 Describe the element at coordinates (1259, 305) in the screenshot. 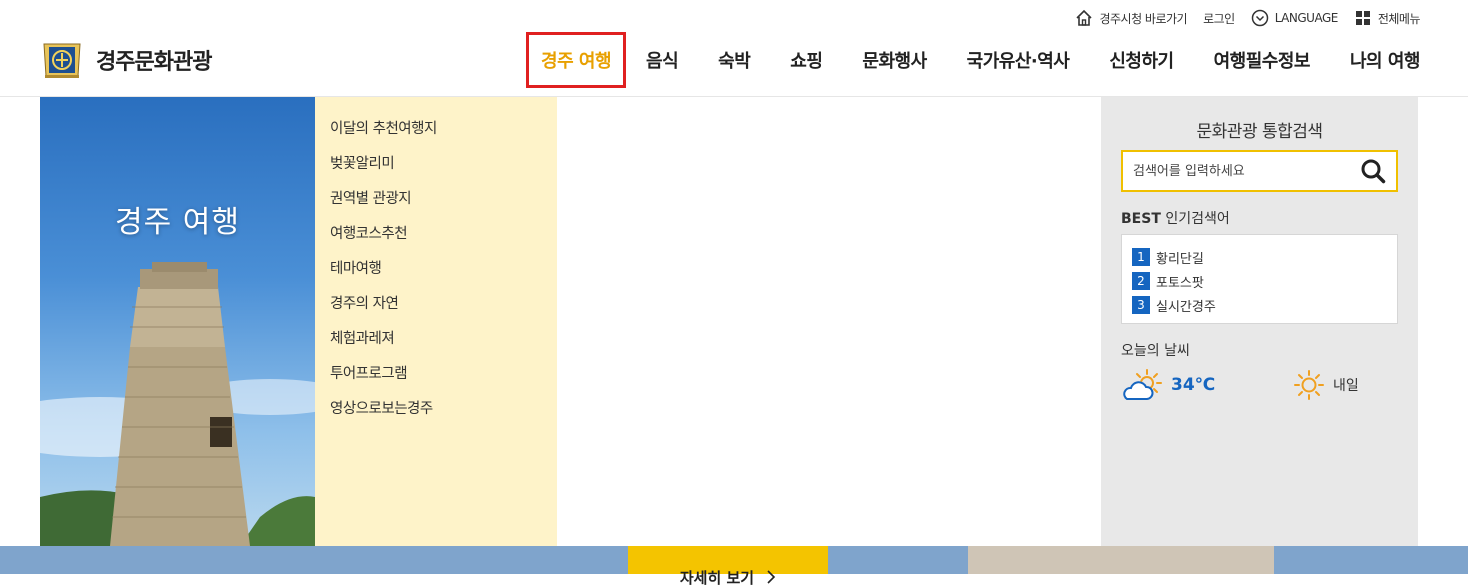

I see `best-keyword-item: 3 실시간경주` at that location.